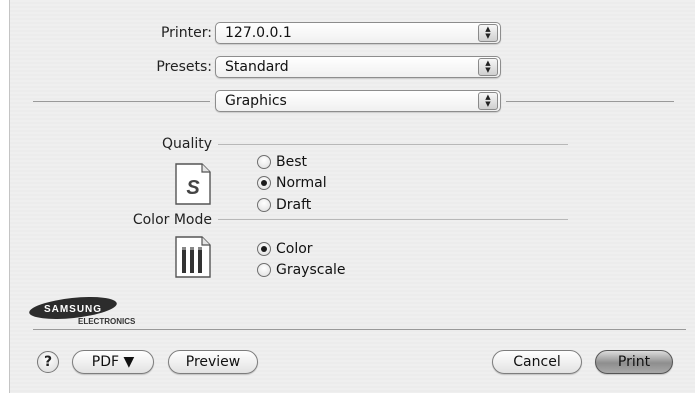 This screenshot has width=695, height=393. What do you see at coordinates (264, 162) in the screenshot?
I see `radio-best` at bounding box center [264, 162].